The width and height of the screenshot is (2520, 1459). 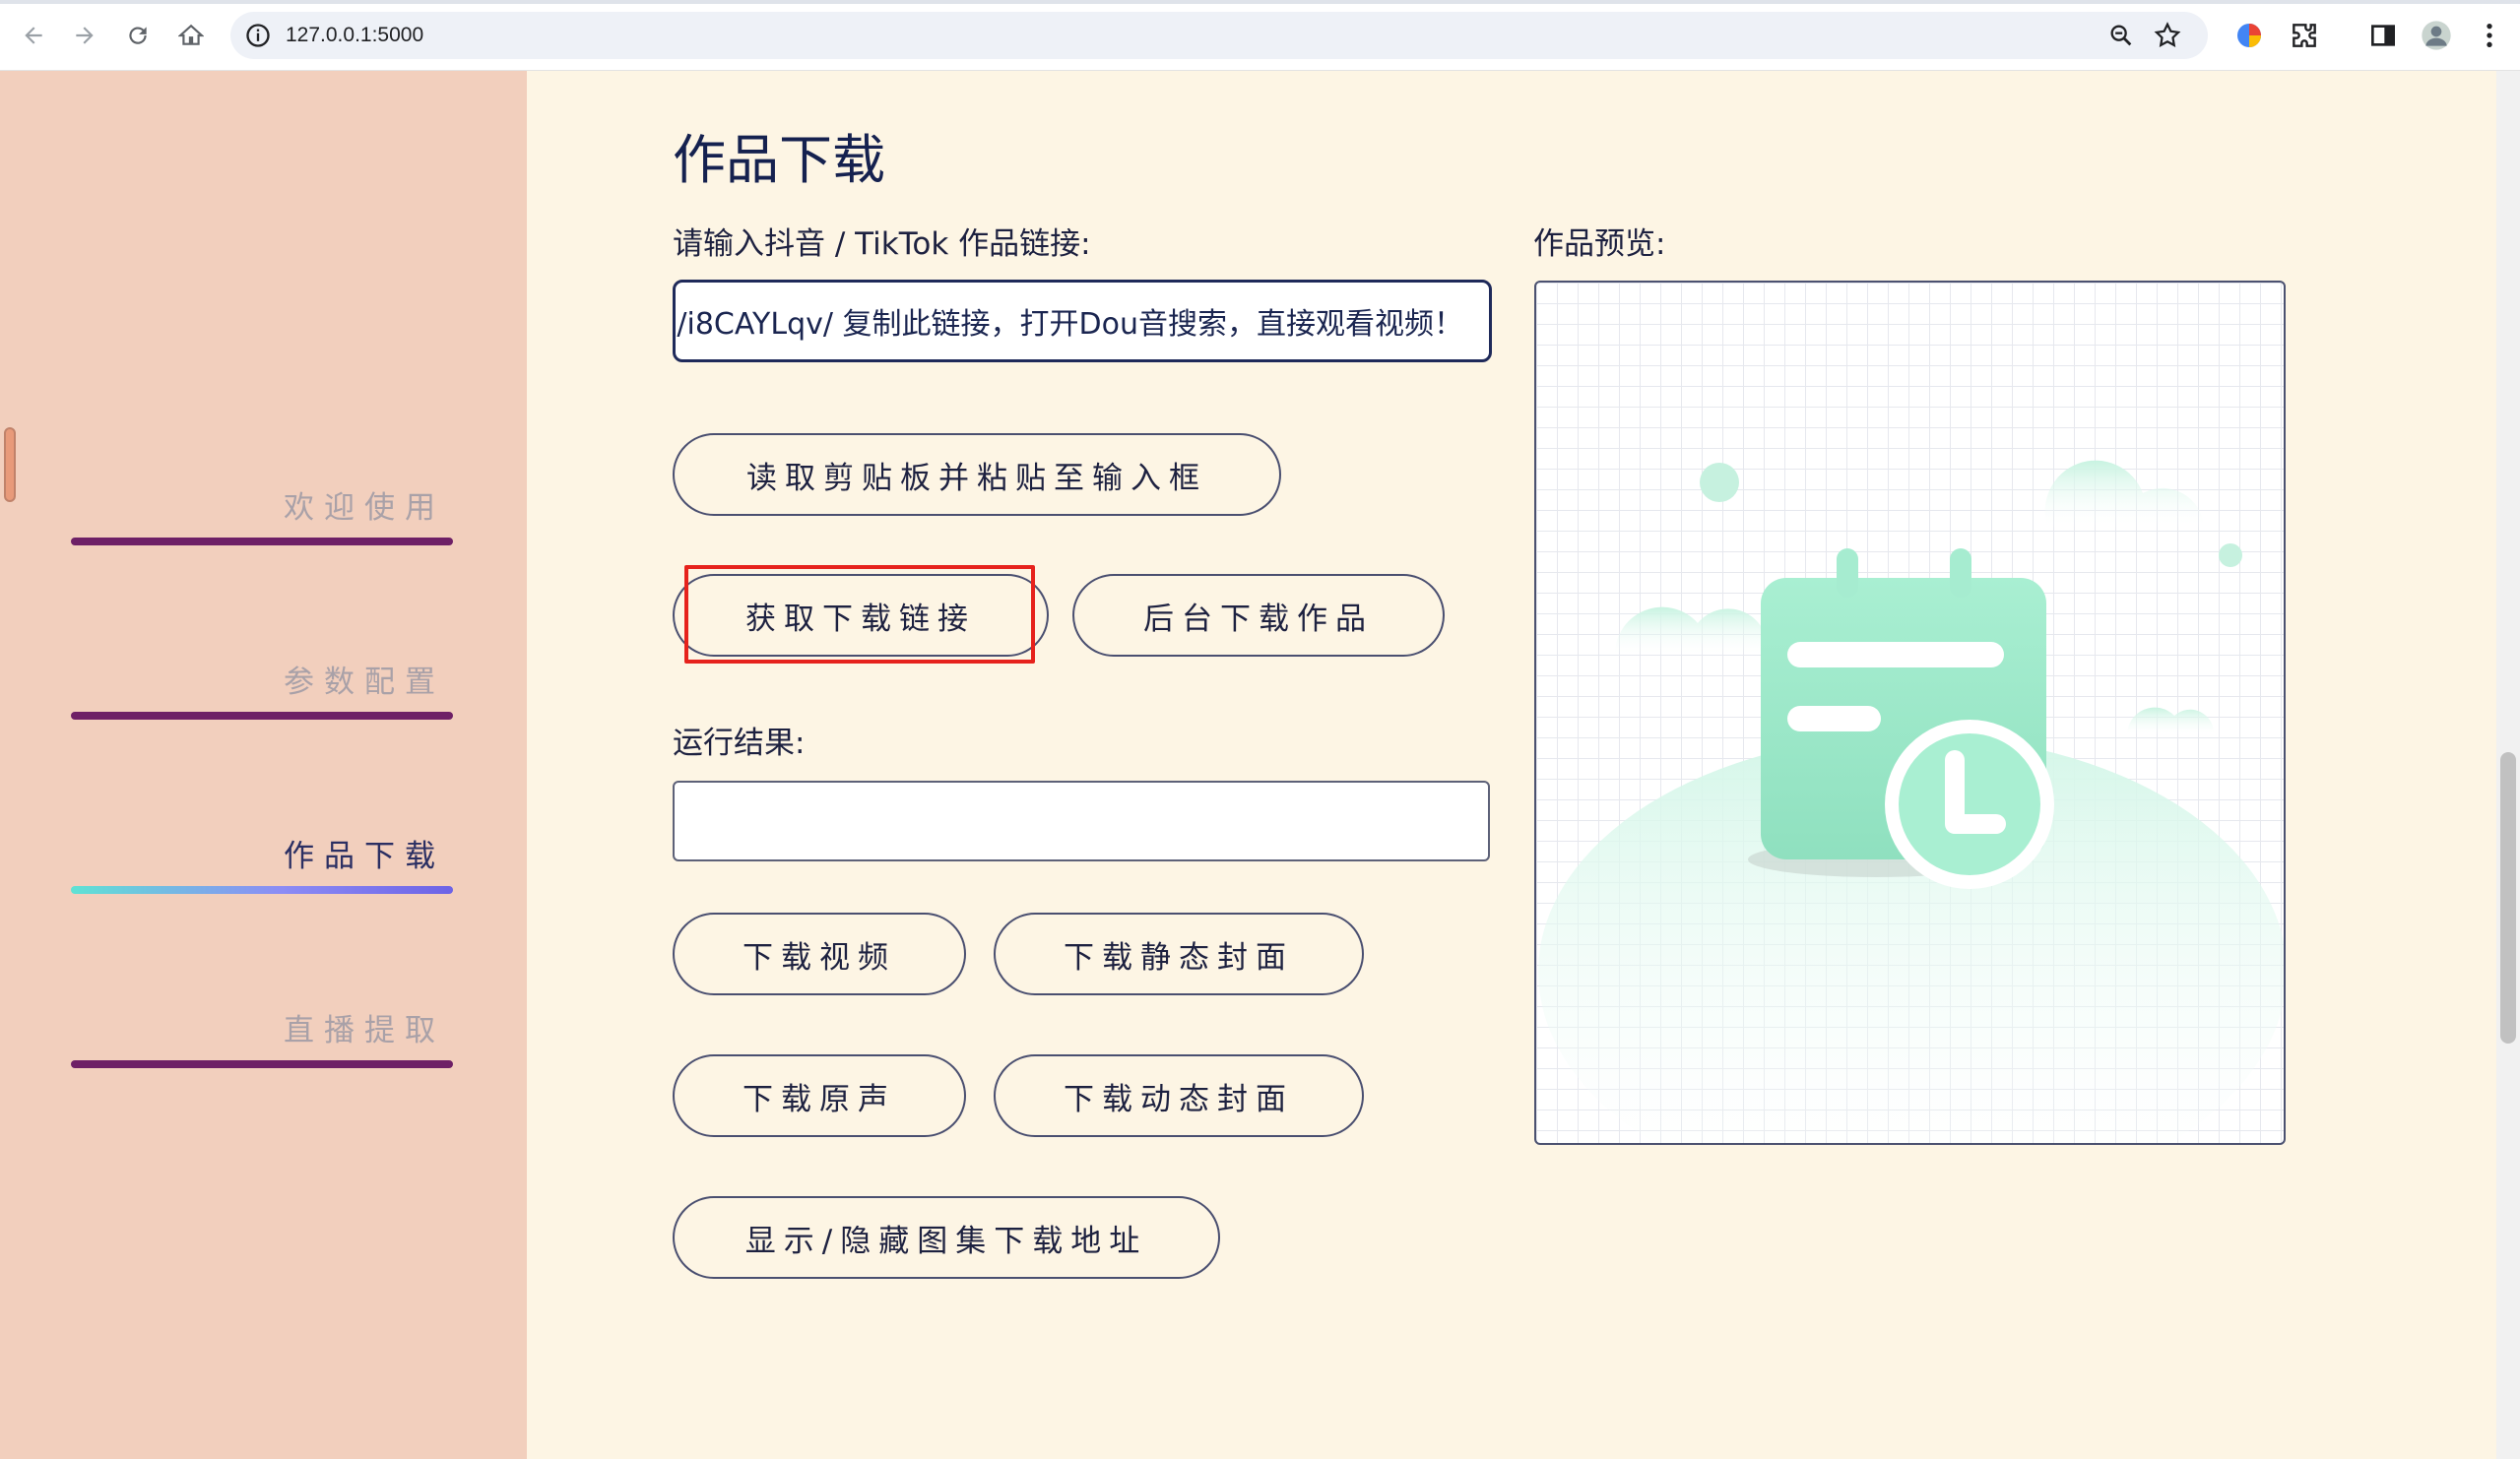 I want to click on result-label: 运行结果:, so click(x=739, y=743).